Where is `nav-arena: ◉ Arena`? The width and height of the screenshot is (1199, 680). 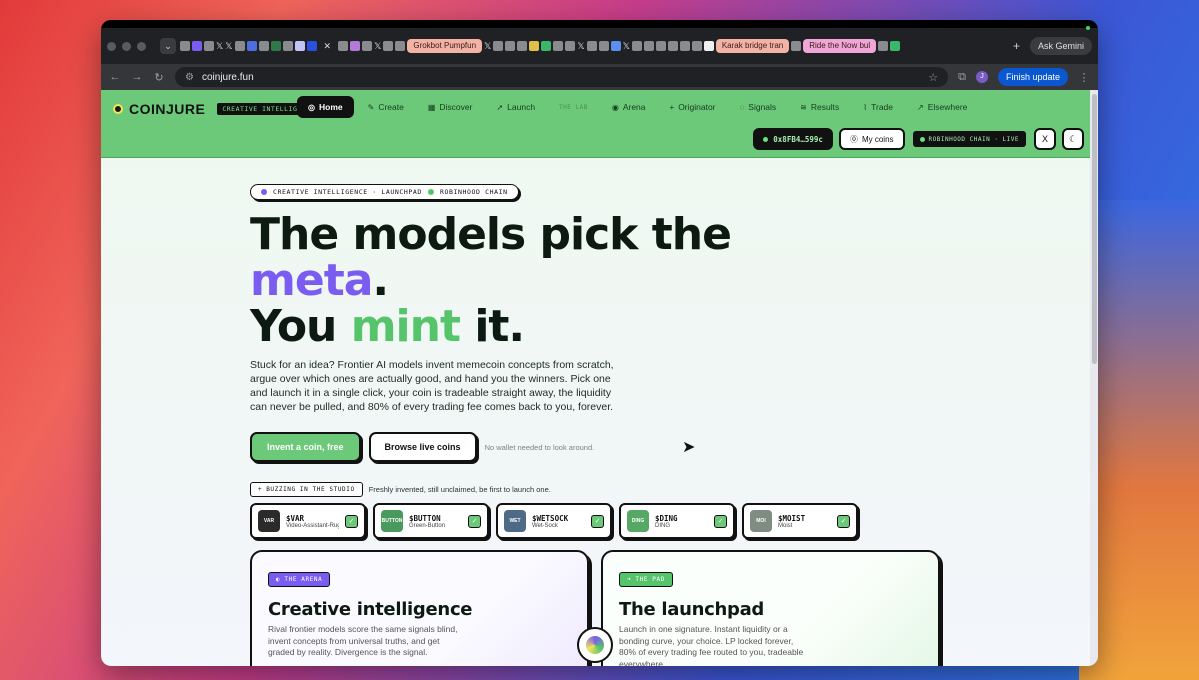
nav-arena: ◉ Arena is located at coordinates (629, 107).